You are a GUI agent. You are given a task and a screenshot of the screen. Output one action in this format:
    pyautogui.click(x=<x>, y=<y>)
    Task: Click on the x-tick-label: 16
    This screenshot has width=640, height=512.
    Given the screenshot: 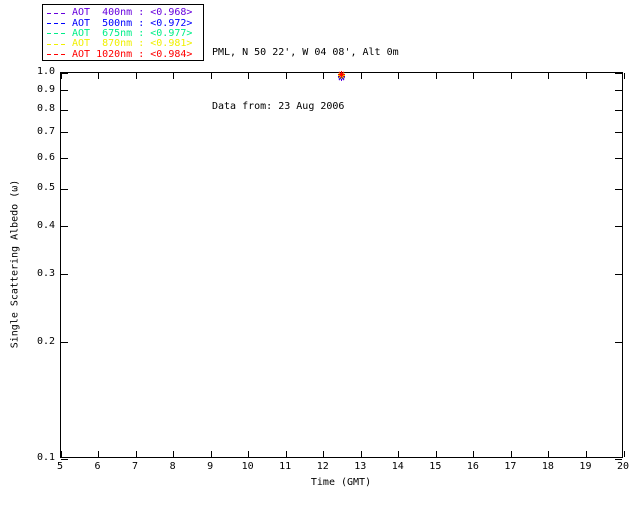 What is the action you would take?
    pyautogui.click(x=472, y=466)
    